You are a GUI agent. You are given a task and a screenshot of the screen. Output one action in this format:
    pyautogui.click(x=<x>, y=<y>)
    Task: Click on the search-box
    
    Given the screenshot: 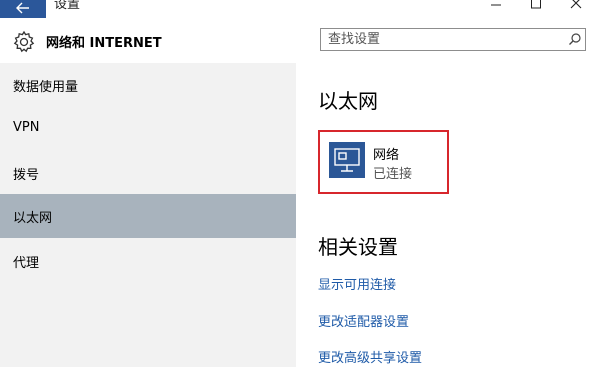 What is the action you would take?
    pyautogui.click(x=453, y=39)
    